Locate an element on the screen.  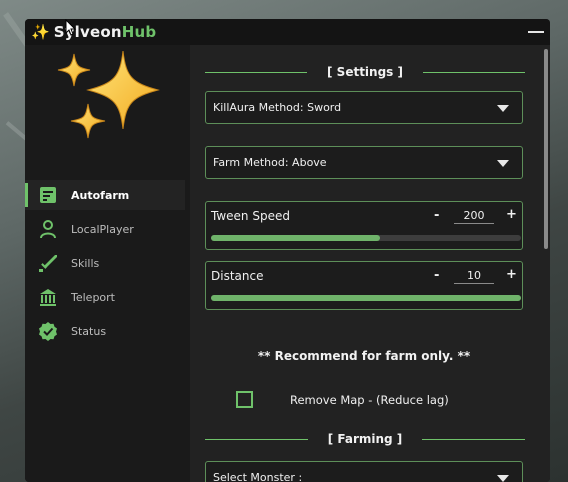
sword-icon is located at coordinates (48, 263).